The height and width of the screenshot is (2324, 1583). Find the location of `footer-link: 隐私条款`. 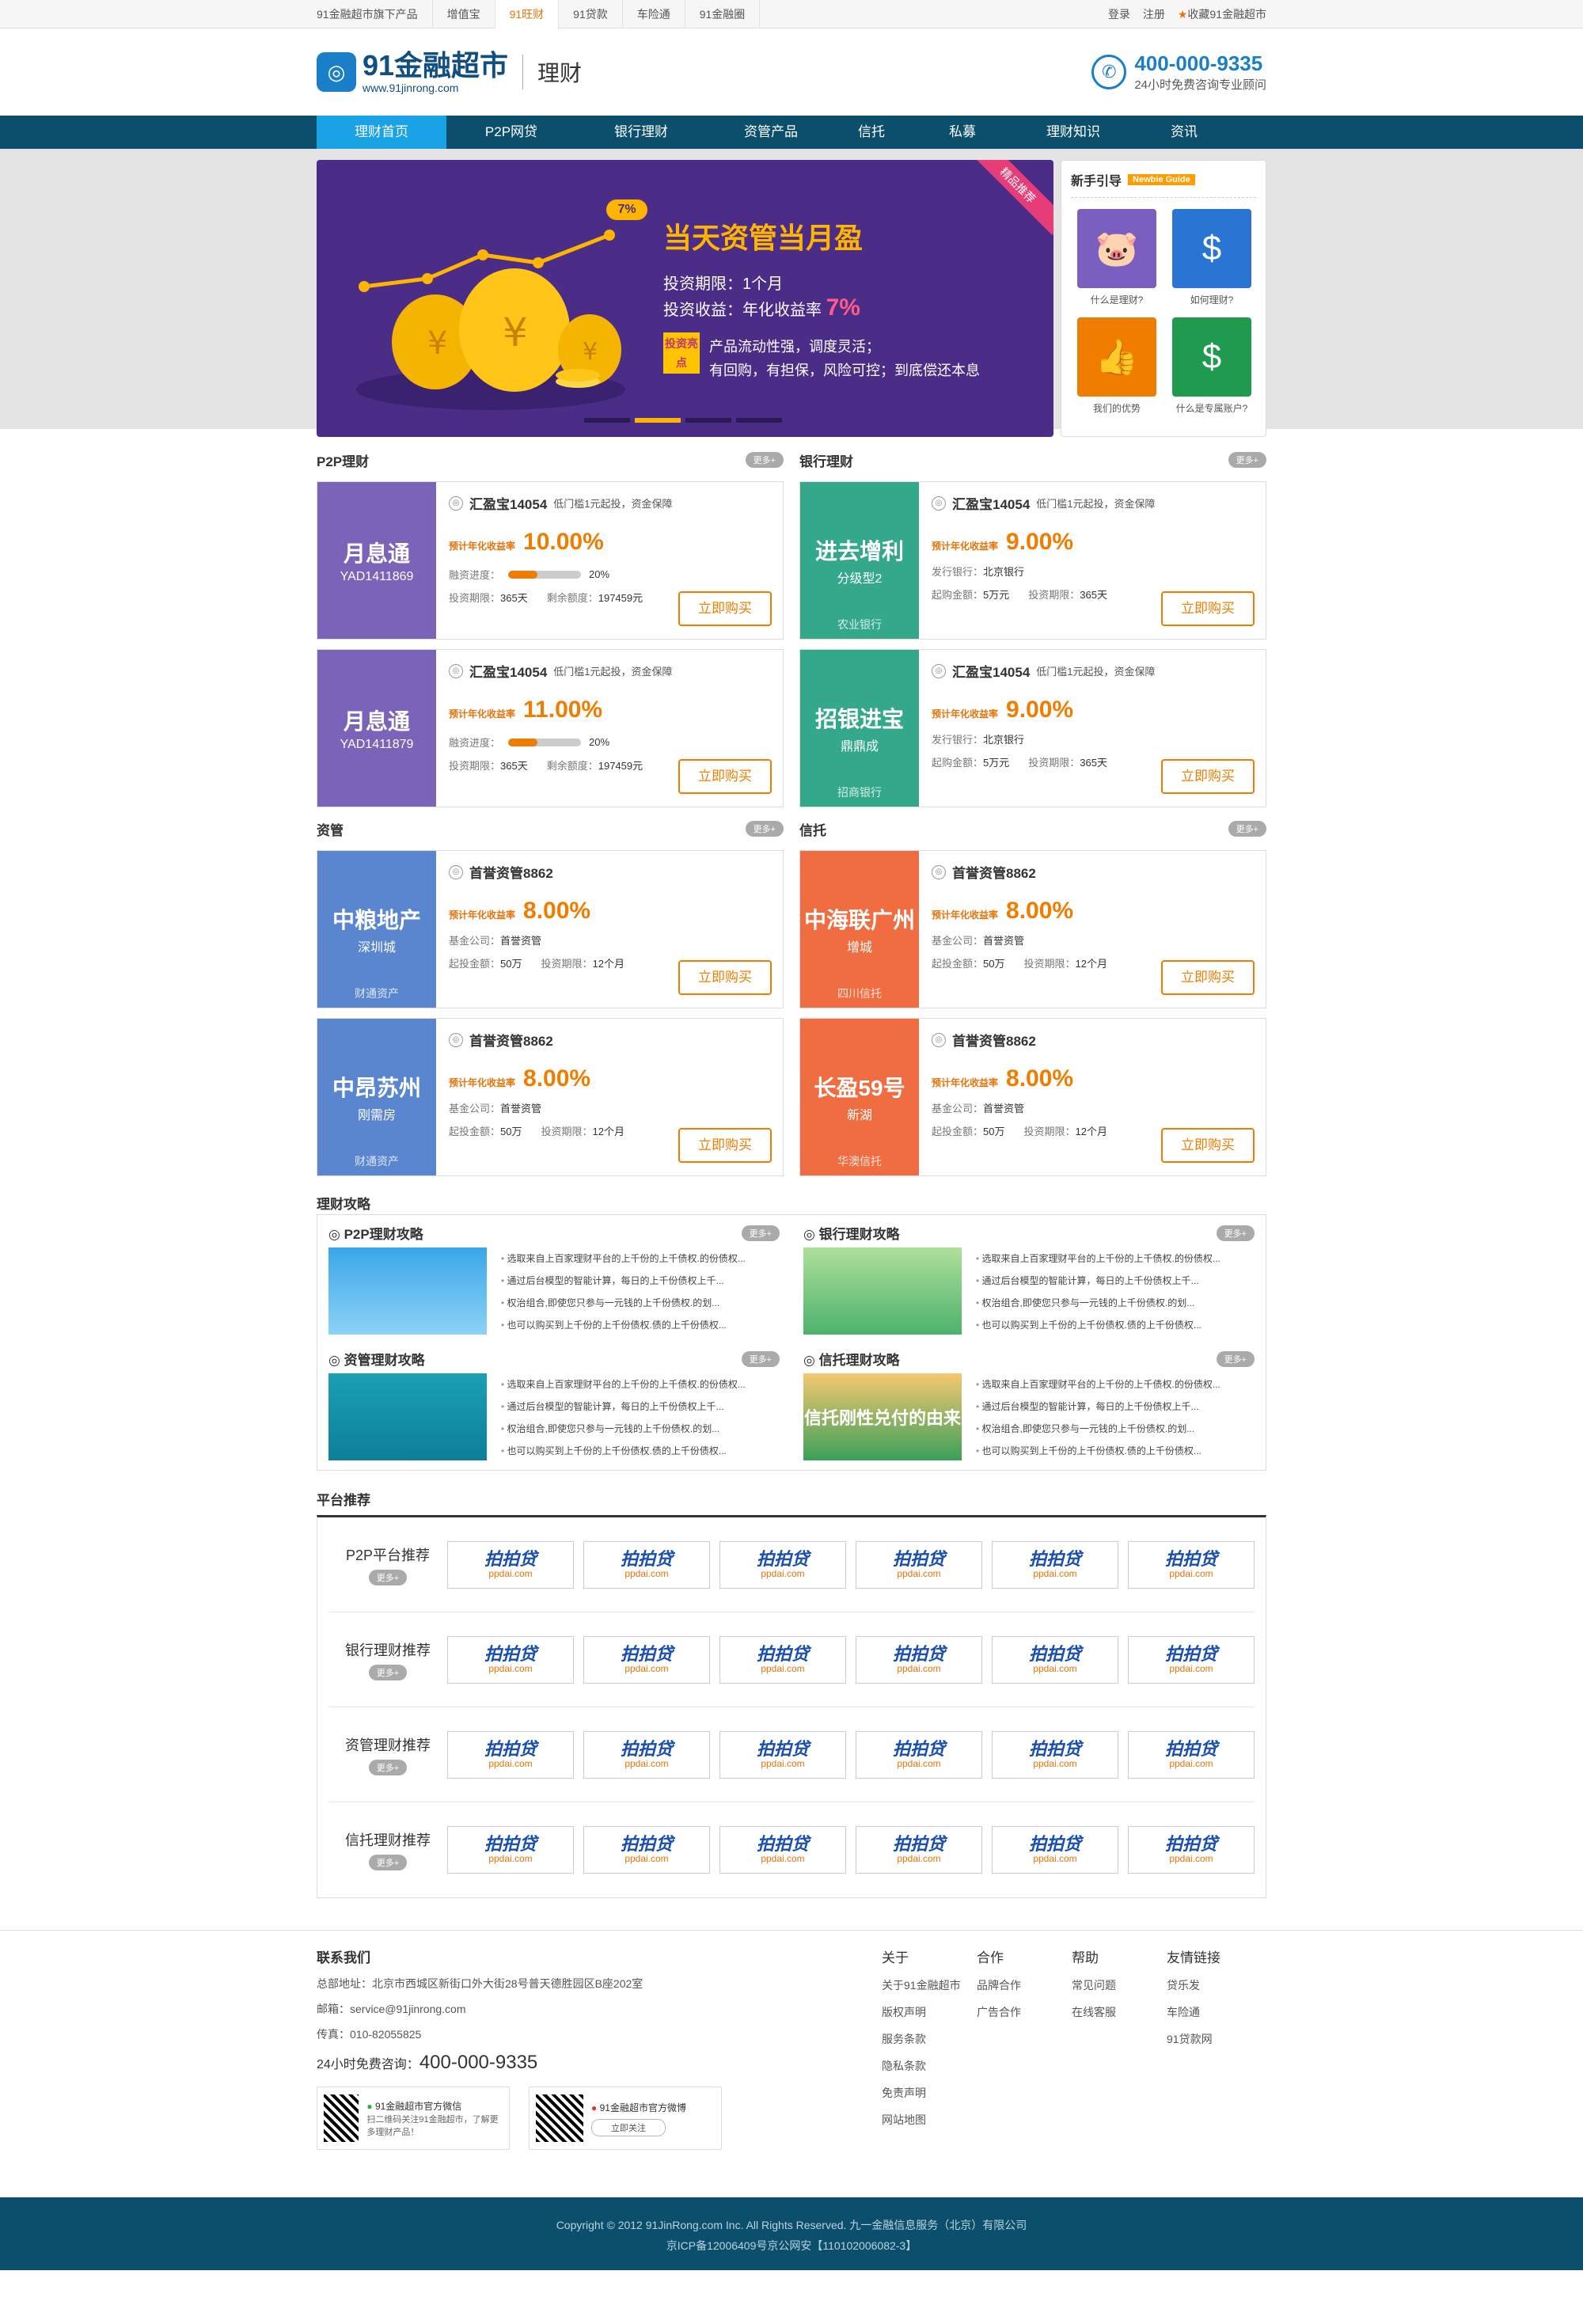

footer-link: 隐私条款 is located at coordinates (930, 2066).